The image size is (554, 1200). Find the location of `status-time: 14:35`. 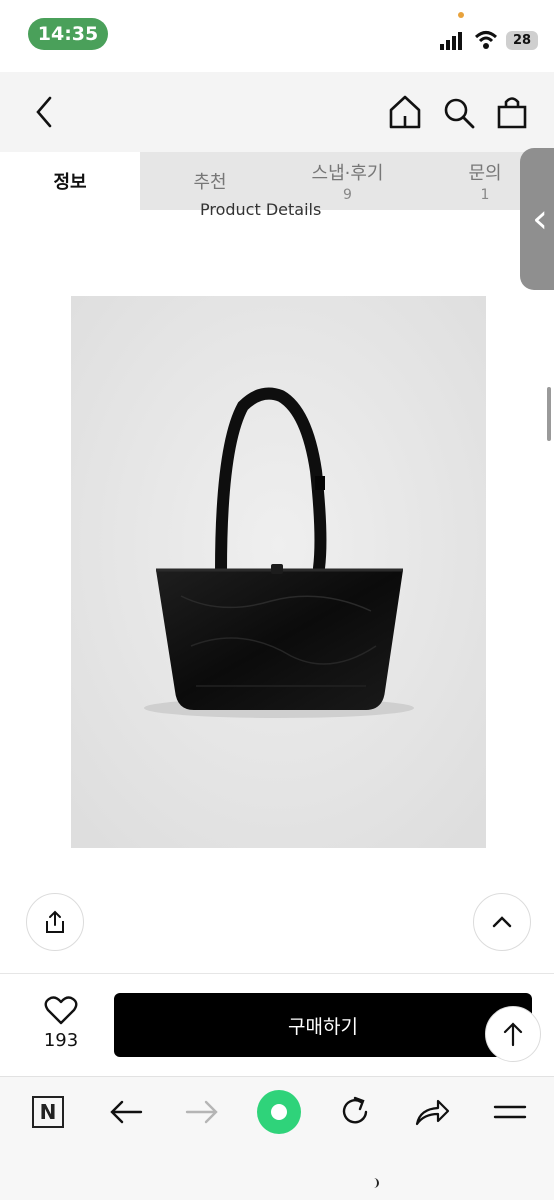

status-time: 14:35 is located at coordinates (68, 34).